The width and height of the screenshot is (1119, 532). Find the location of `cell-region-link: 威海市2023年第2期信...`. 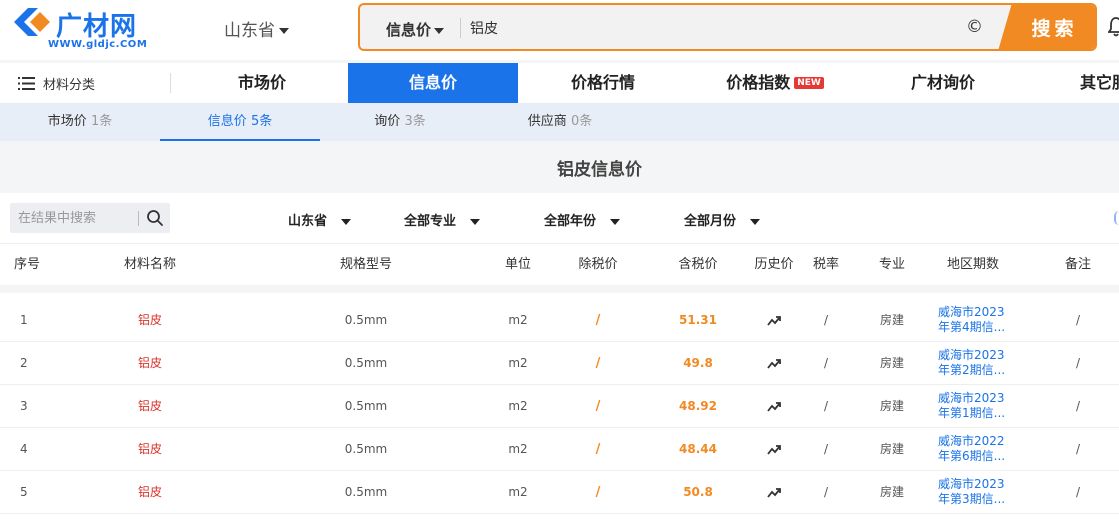

cell-region-link: 威海市2023年第2期信... is located at coordinates (975, 363).